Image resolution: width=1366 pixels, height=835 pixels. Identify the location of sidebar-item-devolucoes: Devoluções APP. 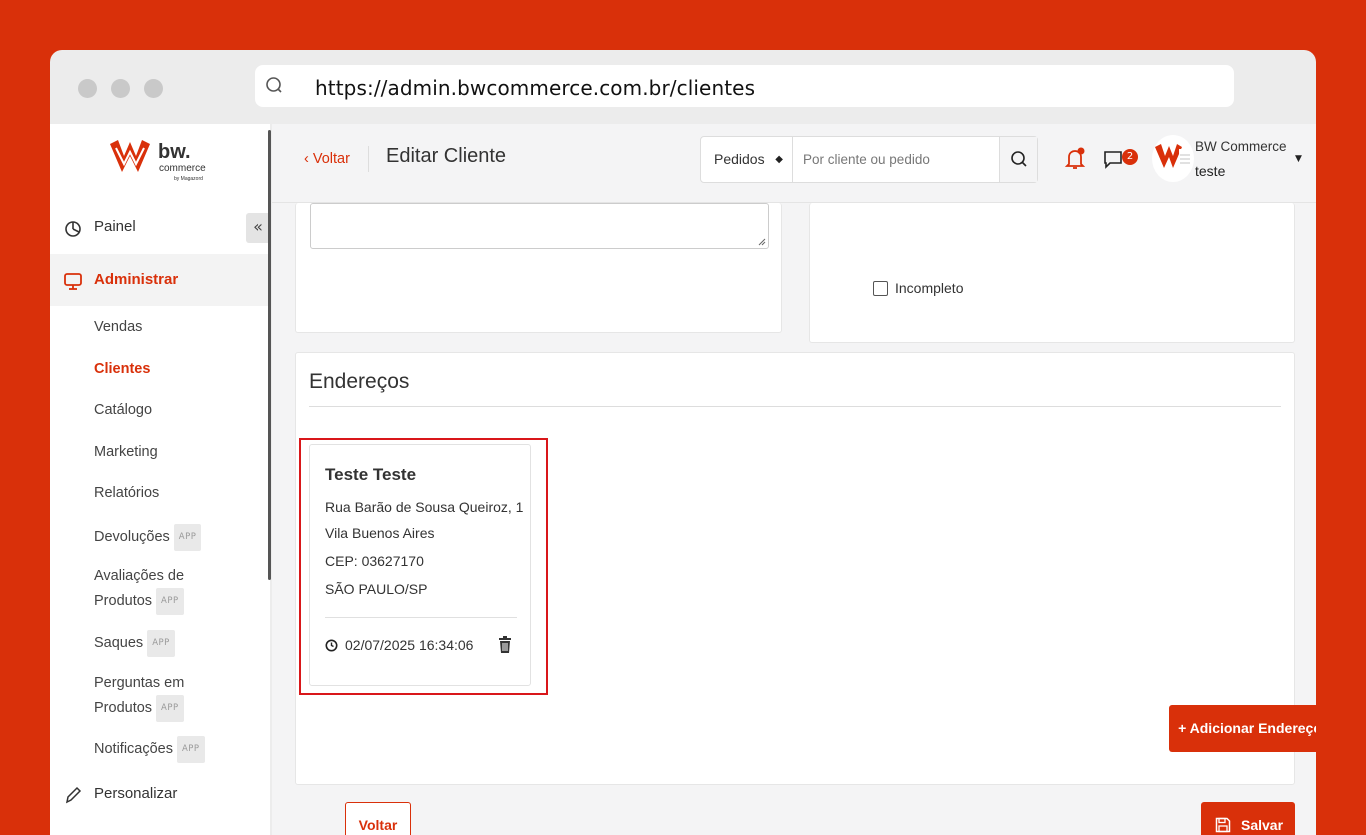
(148, 537).